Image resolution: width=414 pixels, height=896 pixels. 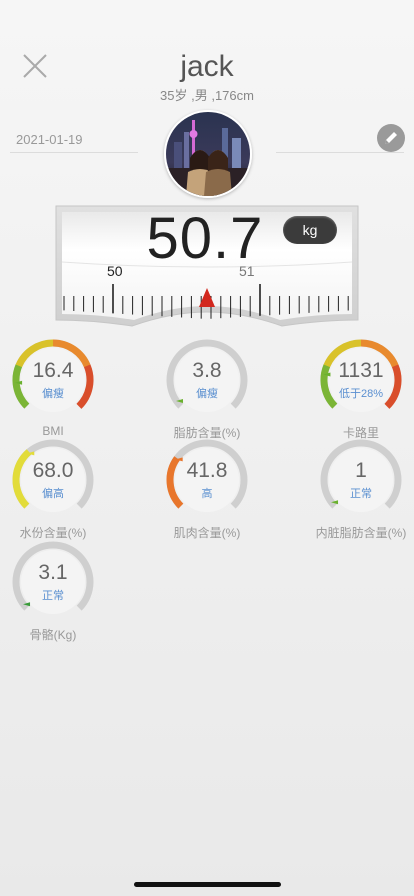 What do you see at coordinates (340, 152) in the screenshot?
I see `divider-right` at bounding box center [340, 152].